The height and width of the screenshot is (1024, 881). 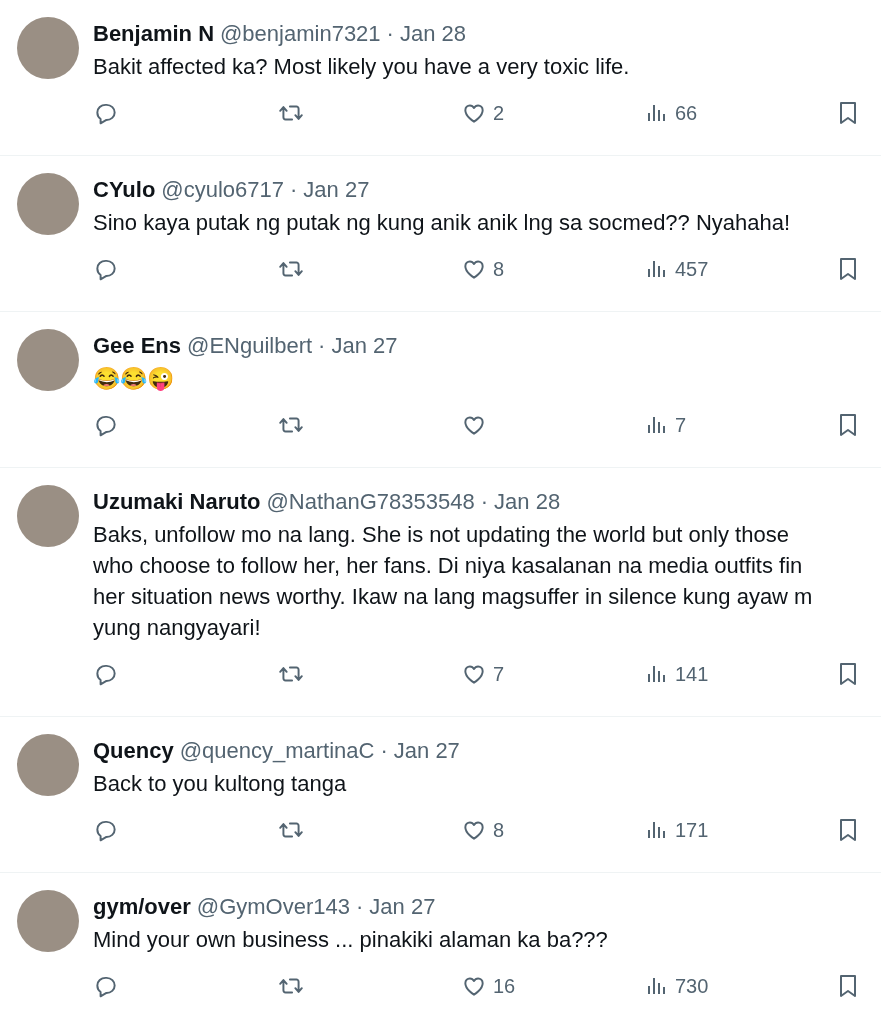 I want to click on reply-text: Baks, unfollow mo na lang. She is not updating the world but only those, so click(x=441, y=535).